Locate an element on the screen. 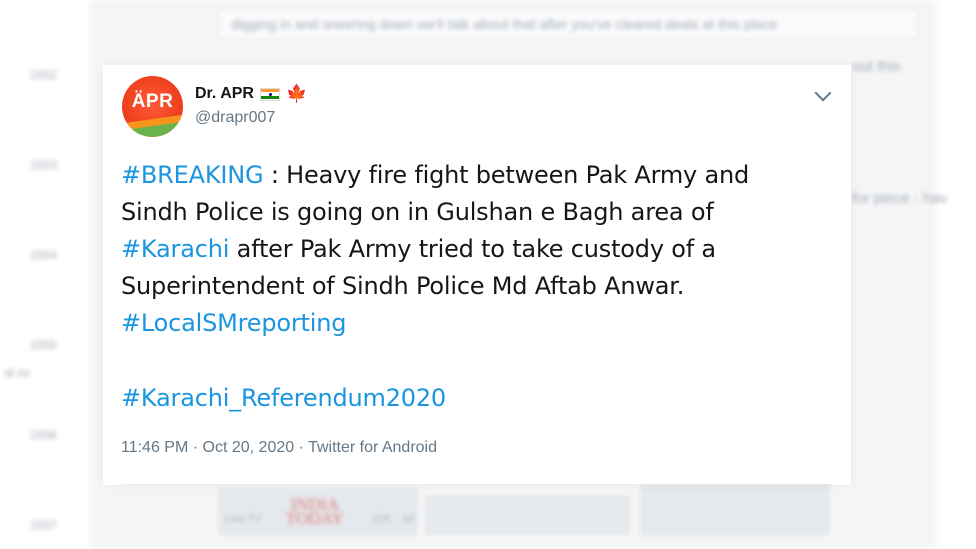  background-logo-line: TODAY is located at coordinates (315, 518).